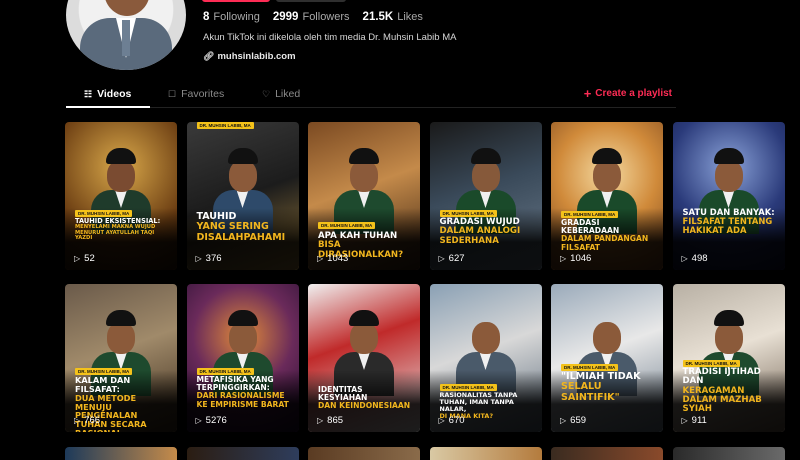  What do you see at coordinates (114, 94) in the screenshot?
I see `tab-videos-label: Videos` at bounding box center [114, 94].